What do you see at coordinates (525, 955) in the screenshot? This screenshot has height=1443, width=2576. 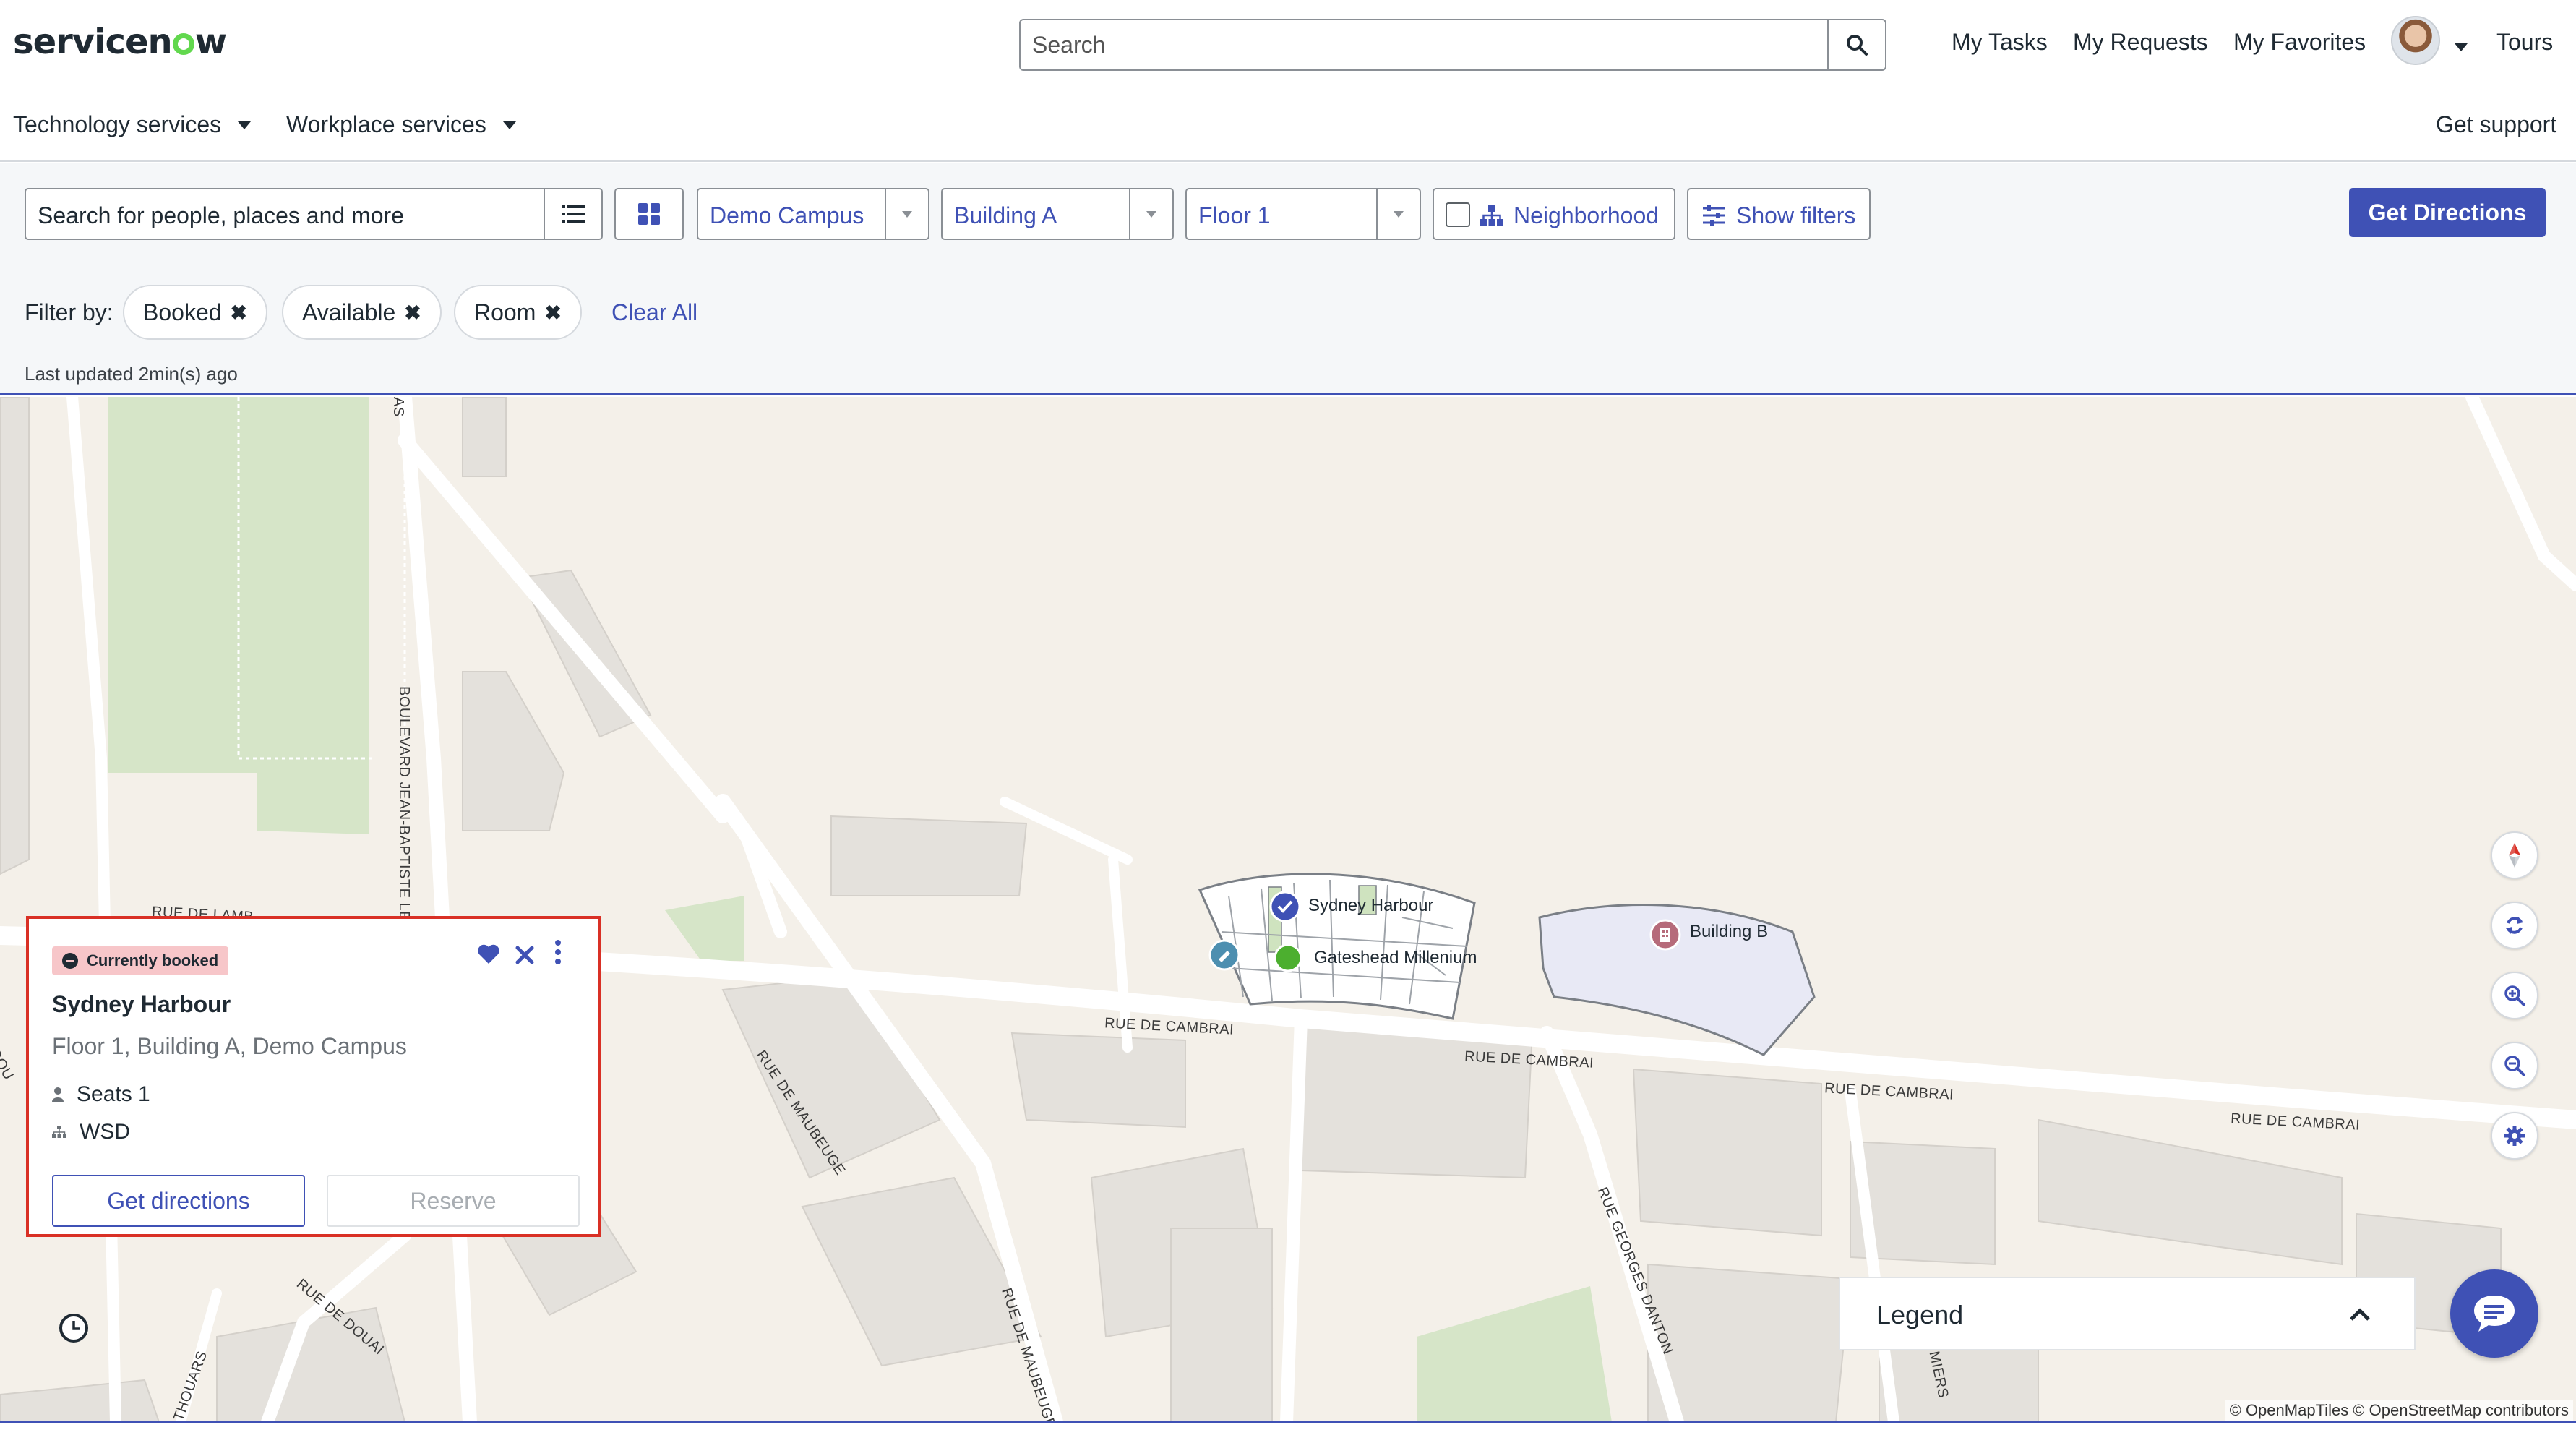 I see `close-icon` at bounding box center [525, 955].